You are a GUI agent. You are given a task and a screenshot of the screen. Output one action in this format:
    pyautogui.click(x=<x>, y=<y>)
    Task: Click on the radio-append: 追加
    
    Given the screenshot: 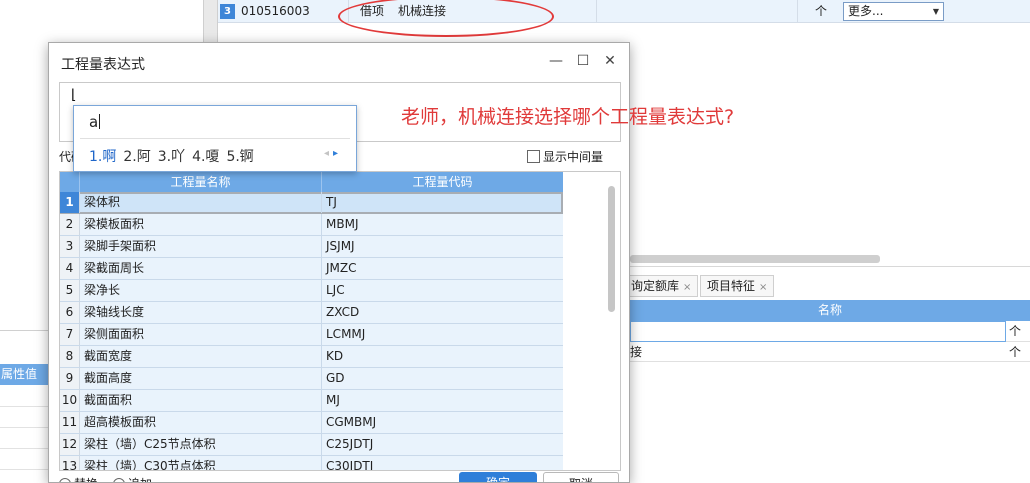 What is the action you would take?
    pyautogui.click(x=132, y=478)
    